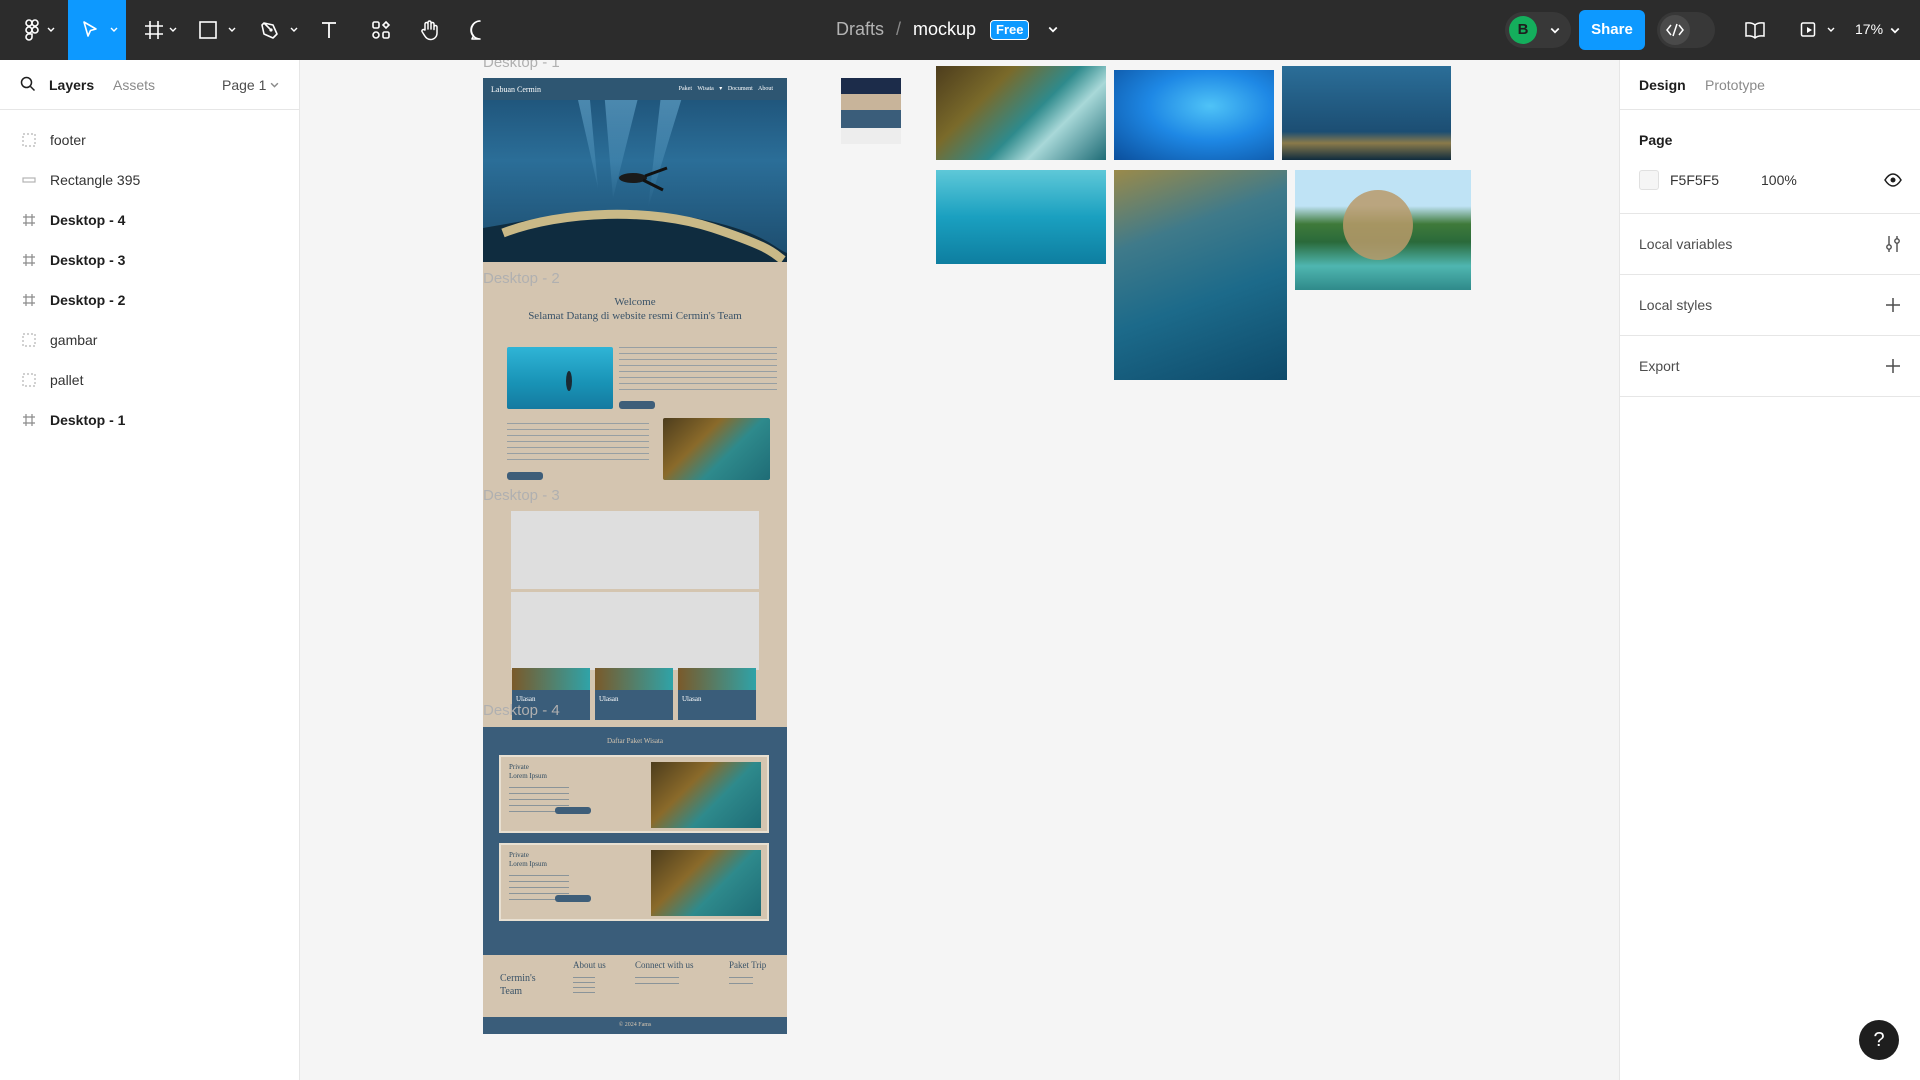 Image resolution: width=1920 pixels, height=1080 pixels. I want to click on mock-footer-connect: Connect with us, so click(664, 965).